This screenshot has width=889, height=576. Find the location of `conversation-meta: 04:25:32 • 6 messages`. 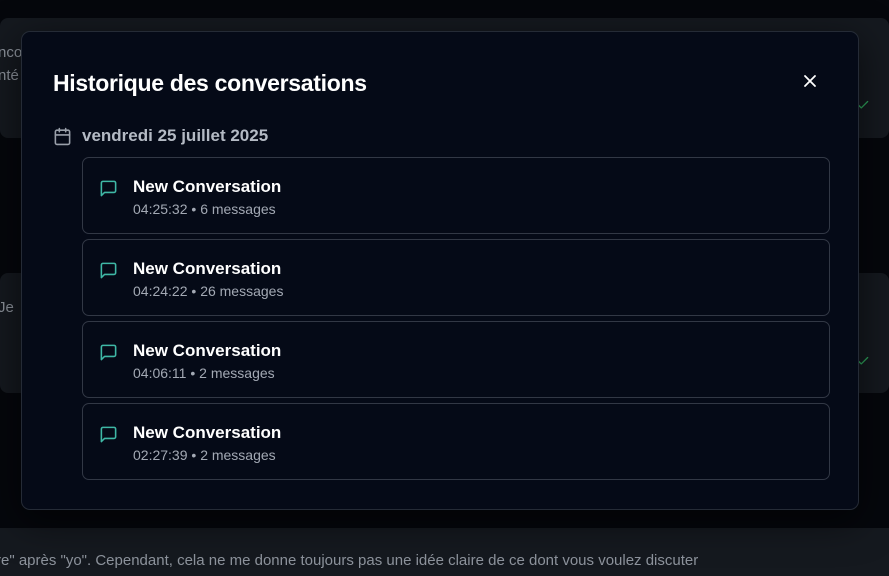

conversation-meta: 04:25:32 • 6 messages is located at coordinates (204, 209).